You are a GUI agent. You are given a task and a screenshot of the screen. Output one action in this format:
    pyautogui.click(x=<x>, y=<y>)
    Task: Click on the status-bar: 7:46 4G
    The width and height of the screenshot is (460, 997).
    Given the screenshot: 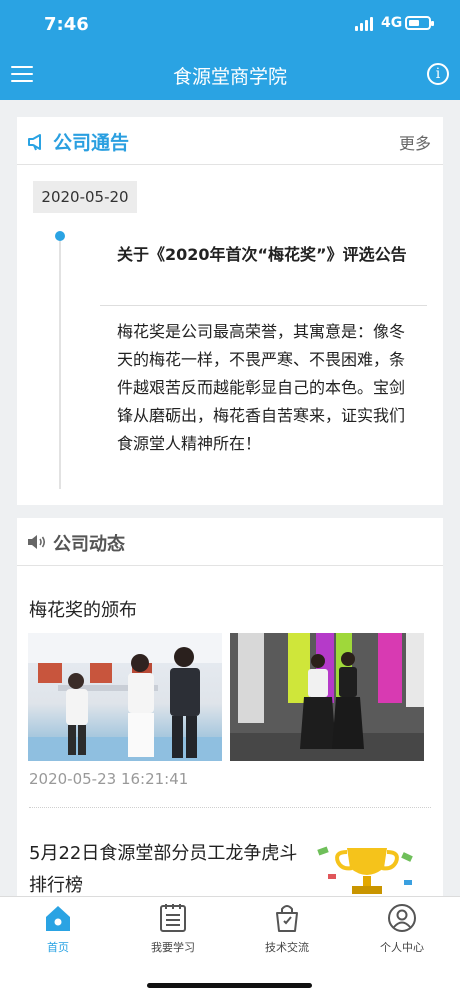 What is the action you would take?
    pyautogui.click(x=230, y=25)
    